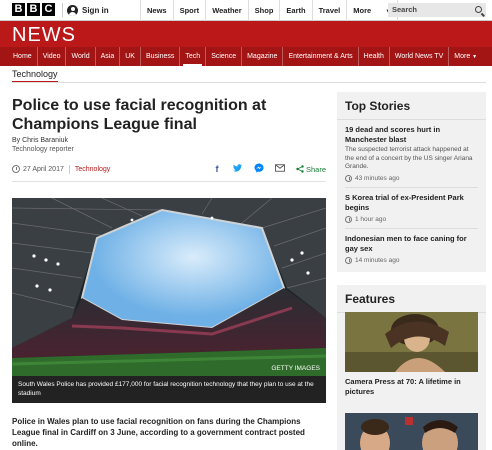  What do you see at coordinates (44, 35) in the screenshot?
I see `news-logo: NEWS` at bounding box center [44, 35].